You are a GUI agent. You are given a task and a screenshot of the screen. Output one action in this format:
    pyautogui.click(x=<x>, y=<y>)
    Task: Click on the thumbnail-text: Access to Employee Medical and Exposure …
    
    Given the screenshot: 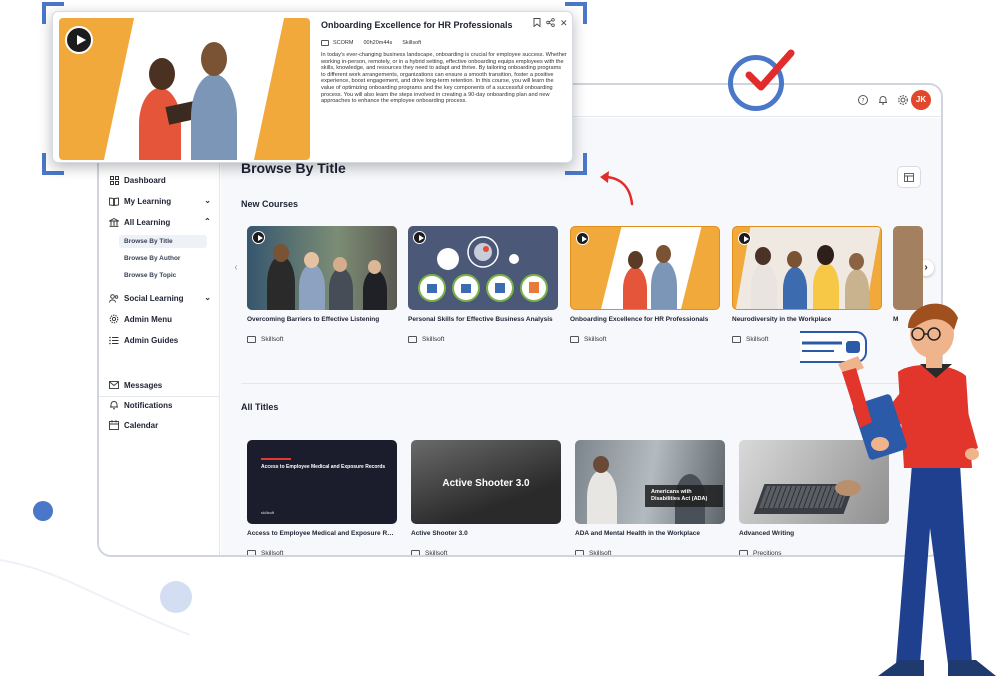 What is the action you would take?
    pyautogui.click(x=323, y=467)
    